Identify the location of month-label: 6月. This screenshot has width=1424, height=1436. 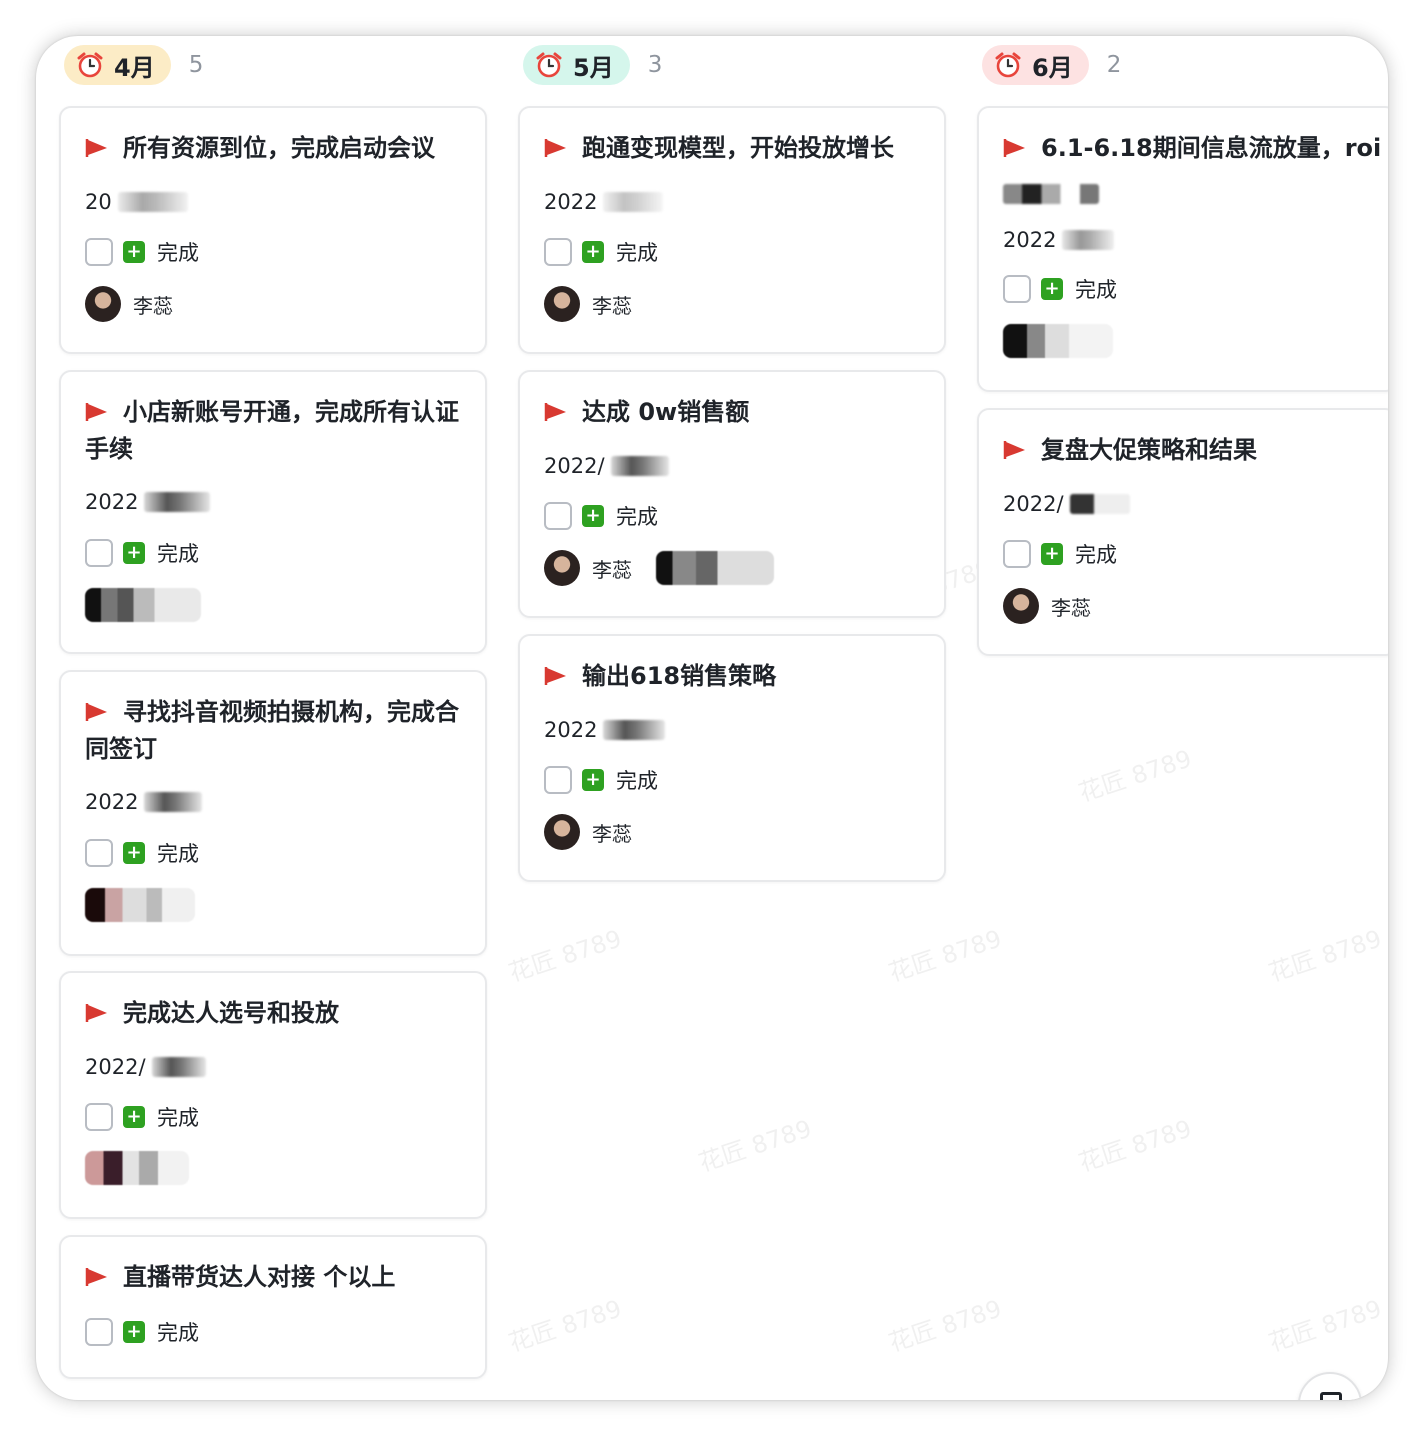
(1052, 67).